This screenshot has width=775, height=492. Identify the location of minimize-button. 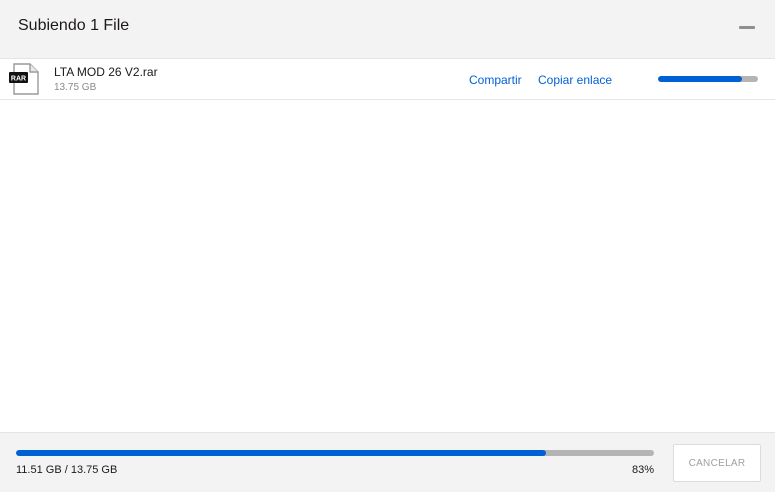
(748, 28).